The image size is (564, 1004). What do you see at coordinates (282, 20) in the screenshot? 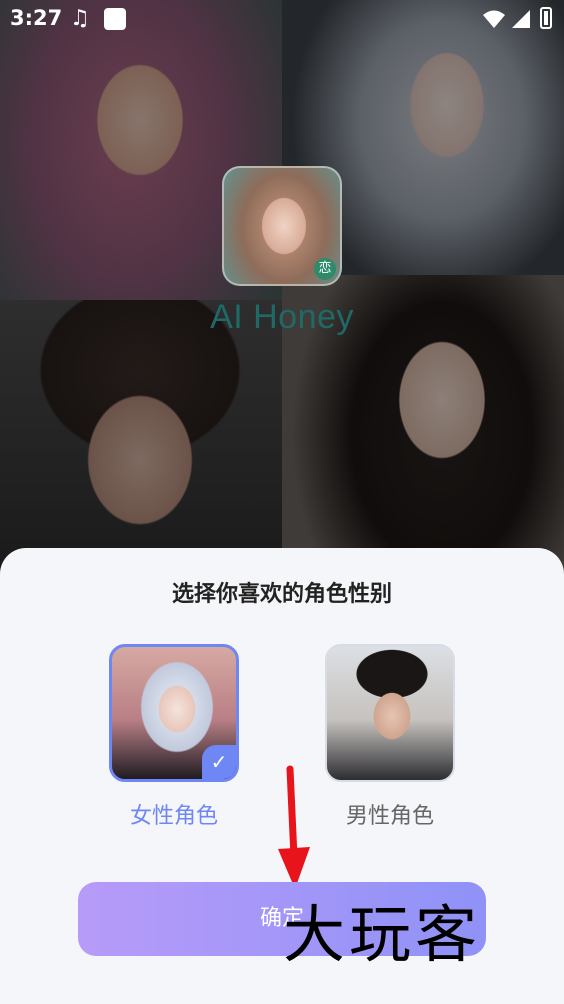
I see `status-bar: 3:27 ♫` at bounding box center [282, 20].